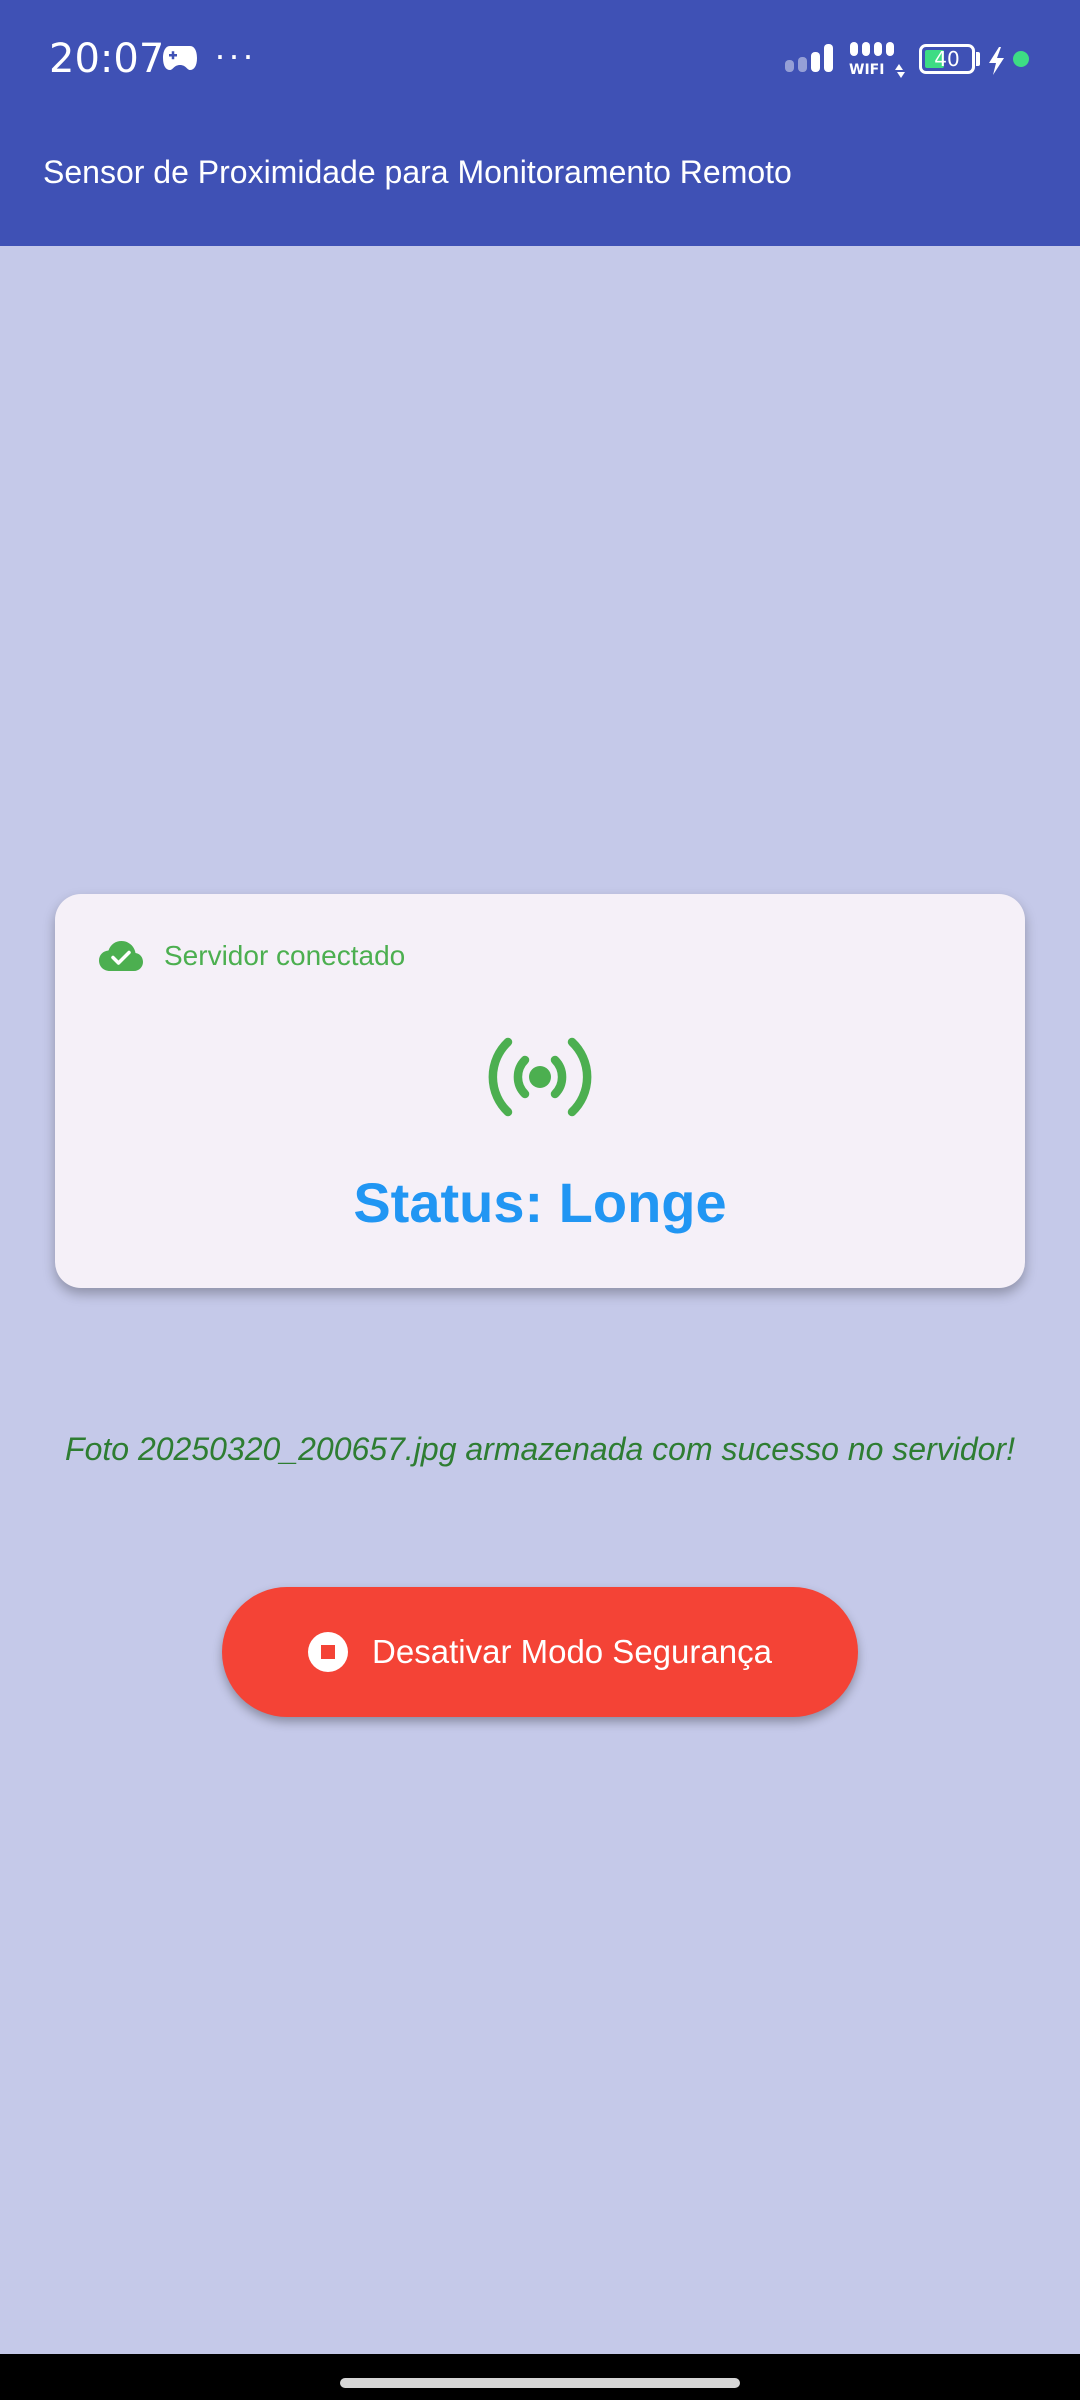 This screenshot has width=1080, height=2400. I want to click on navigation-bar, so click(540, 2377).